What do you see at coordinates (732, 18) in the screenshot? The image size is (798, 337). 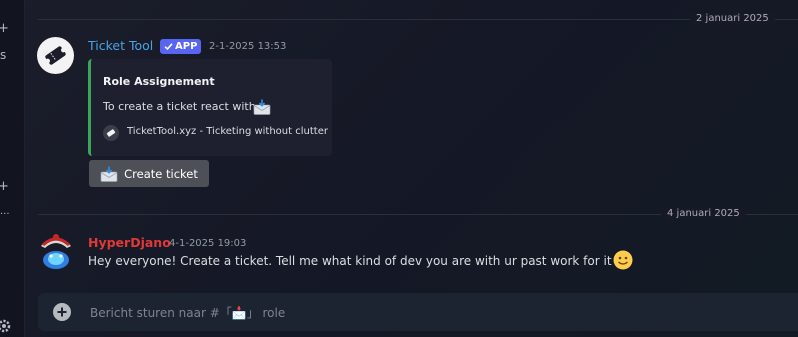 I see `divider-date-label: 2 januari 2025` at bounding box center [732, 18].